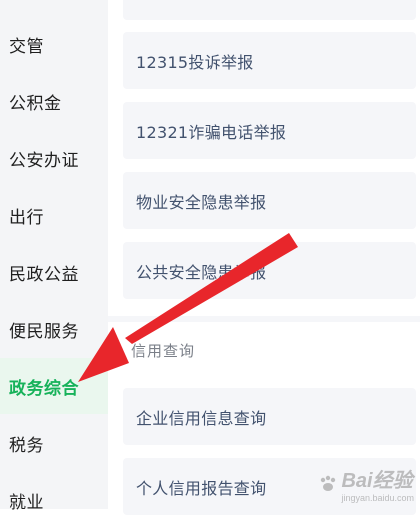 This screenshot has width=420, height=528. Describe the element at coordinates (26, 217) in the screenshot. I see `sidebar-item-label: 出行` at that location.